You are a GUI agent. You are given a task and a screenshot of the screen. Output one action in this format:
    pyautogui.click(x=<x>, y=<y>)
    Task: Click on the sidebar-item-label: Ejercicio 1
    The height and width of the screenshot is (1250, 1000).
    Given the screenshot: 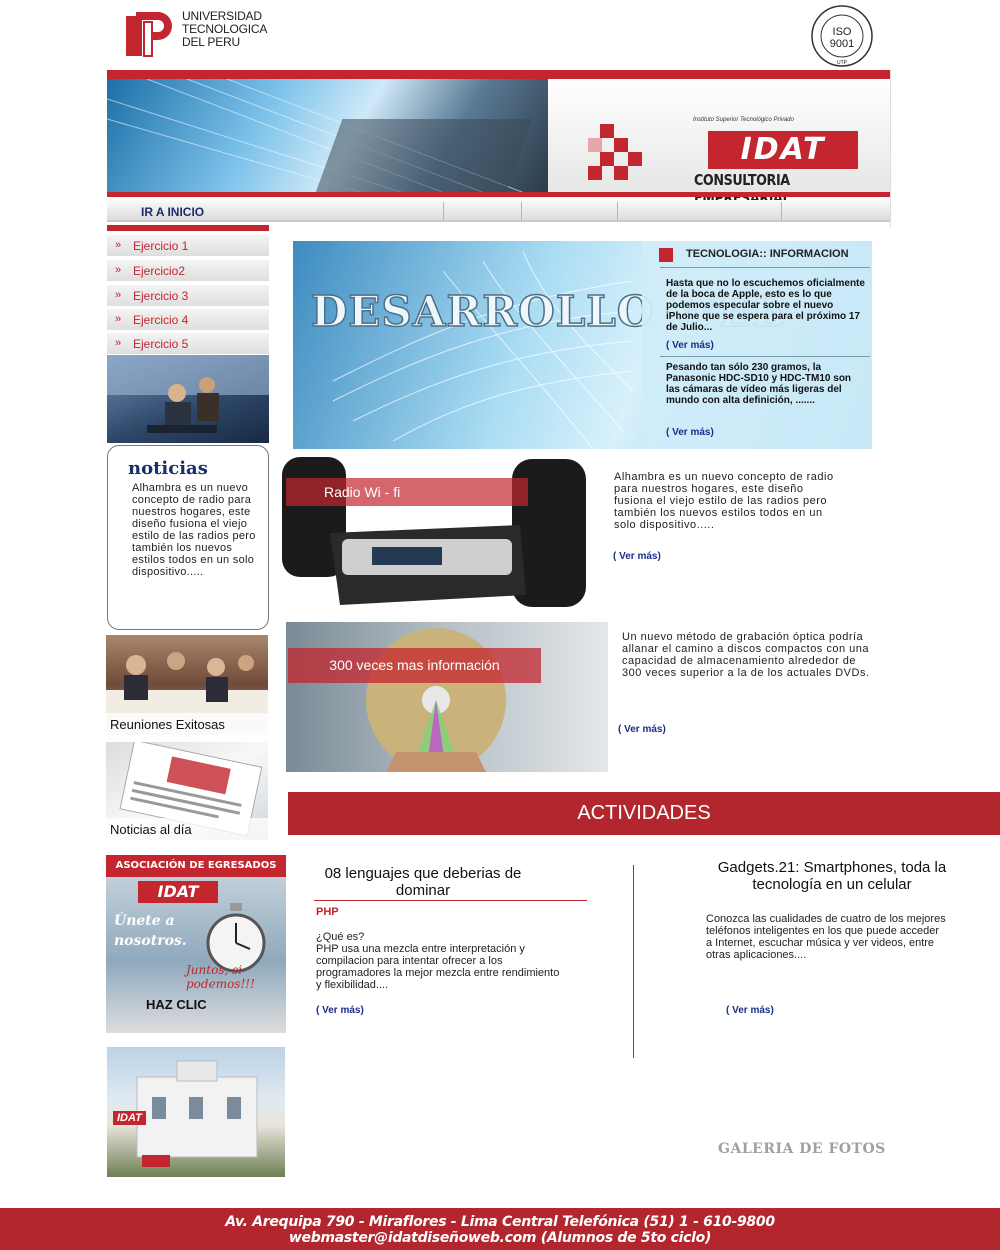 What is the action you would take?
    pyautogui.click(x=161, y=246)
    